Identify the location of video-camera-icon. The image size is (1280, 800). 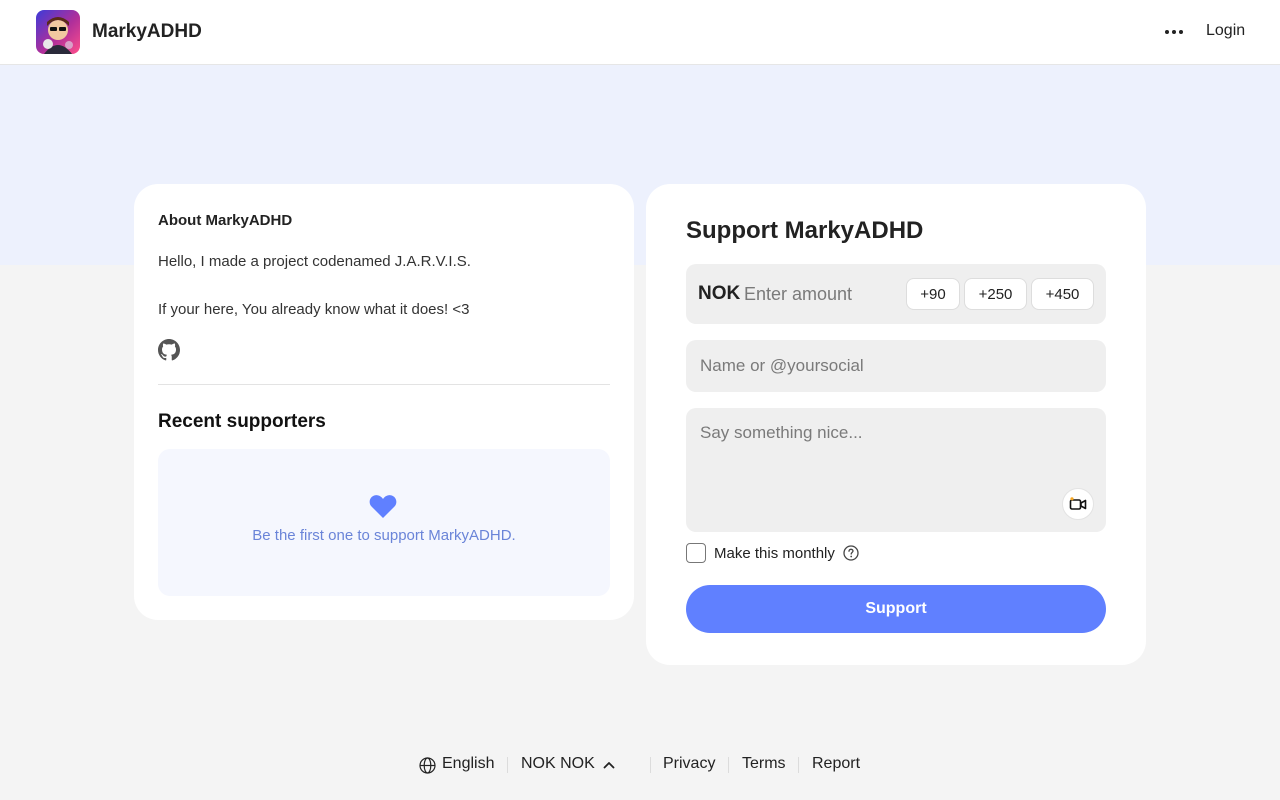
(1078, 503).